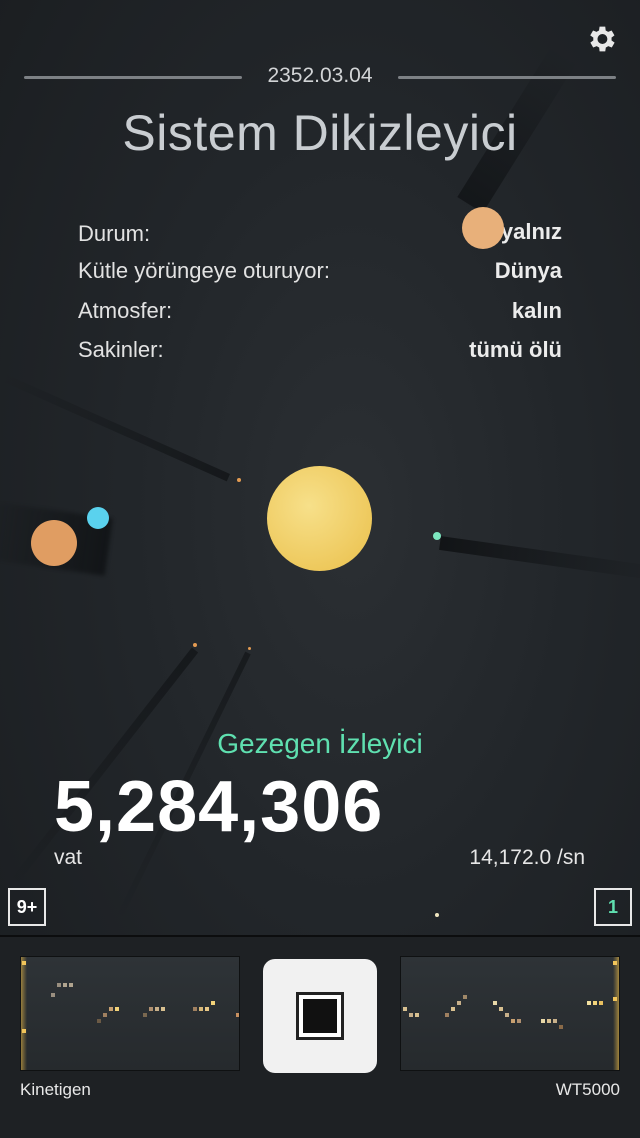 The image size is (640, 1138). Describe the element at coordinates (515, 349) in the screenshot. I see `info-value-inhabitants: tümü ölü` at that location.